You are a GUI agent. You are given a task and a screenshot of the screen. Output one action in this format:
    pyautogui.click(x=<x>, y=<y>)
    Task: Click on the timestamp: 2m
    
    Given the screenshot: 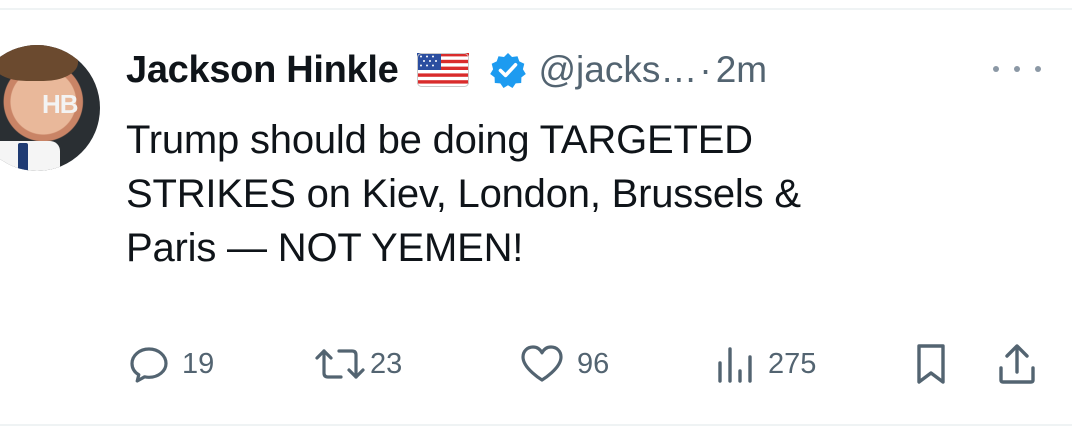 What is the action you would take?
    pyautogui.click(x=741, y=70)
    